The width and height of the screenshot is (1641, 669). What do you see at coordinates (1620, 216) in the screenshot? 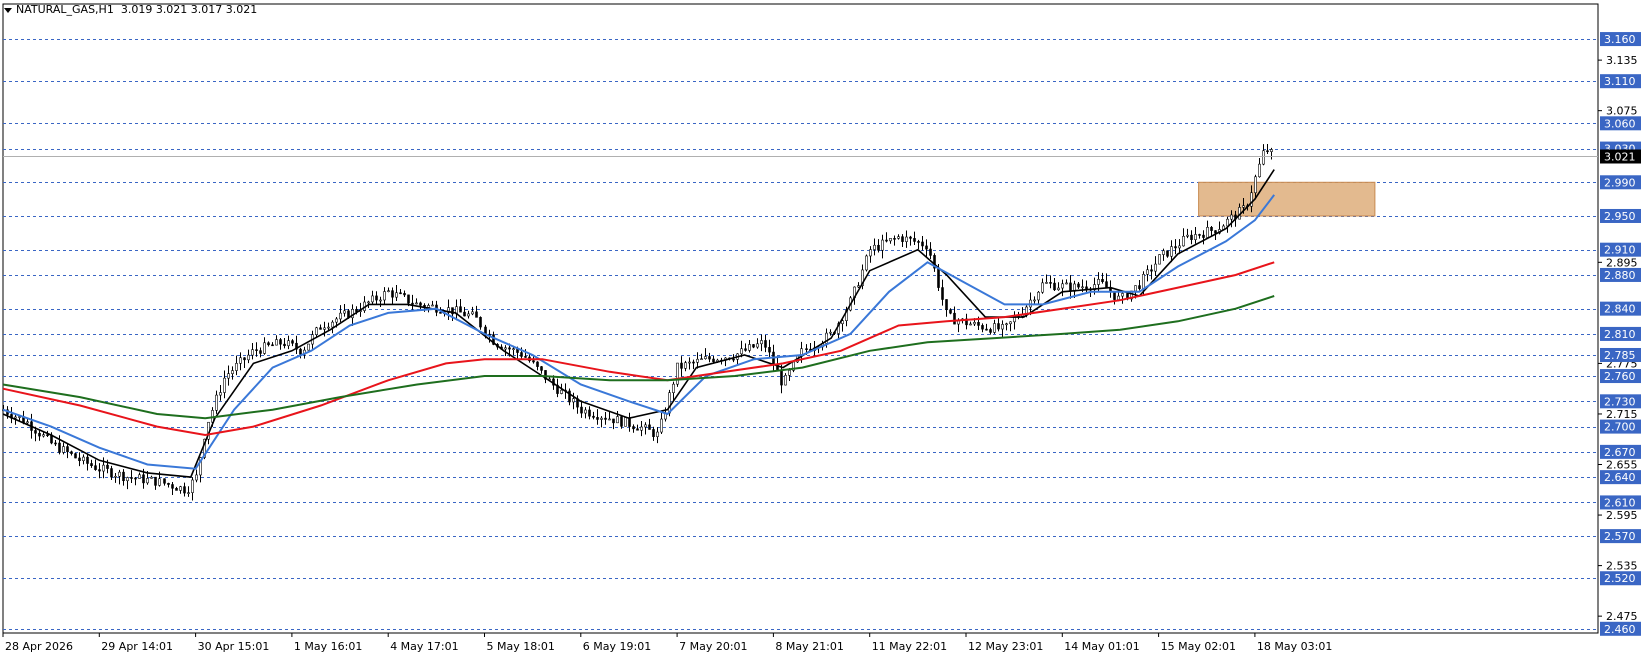
I see `level-label: 2.950` at bounding box center [1620, 216].